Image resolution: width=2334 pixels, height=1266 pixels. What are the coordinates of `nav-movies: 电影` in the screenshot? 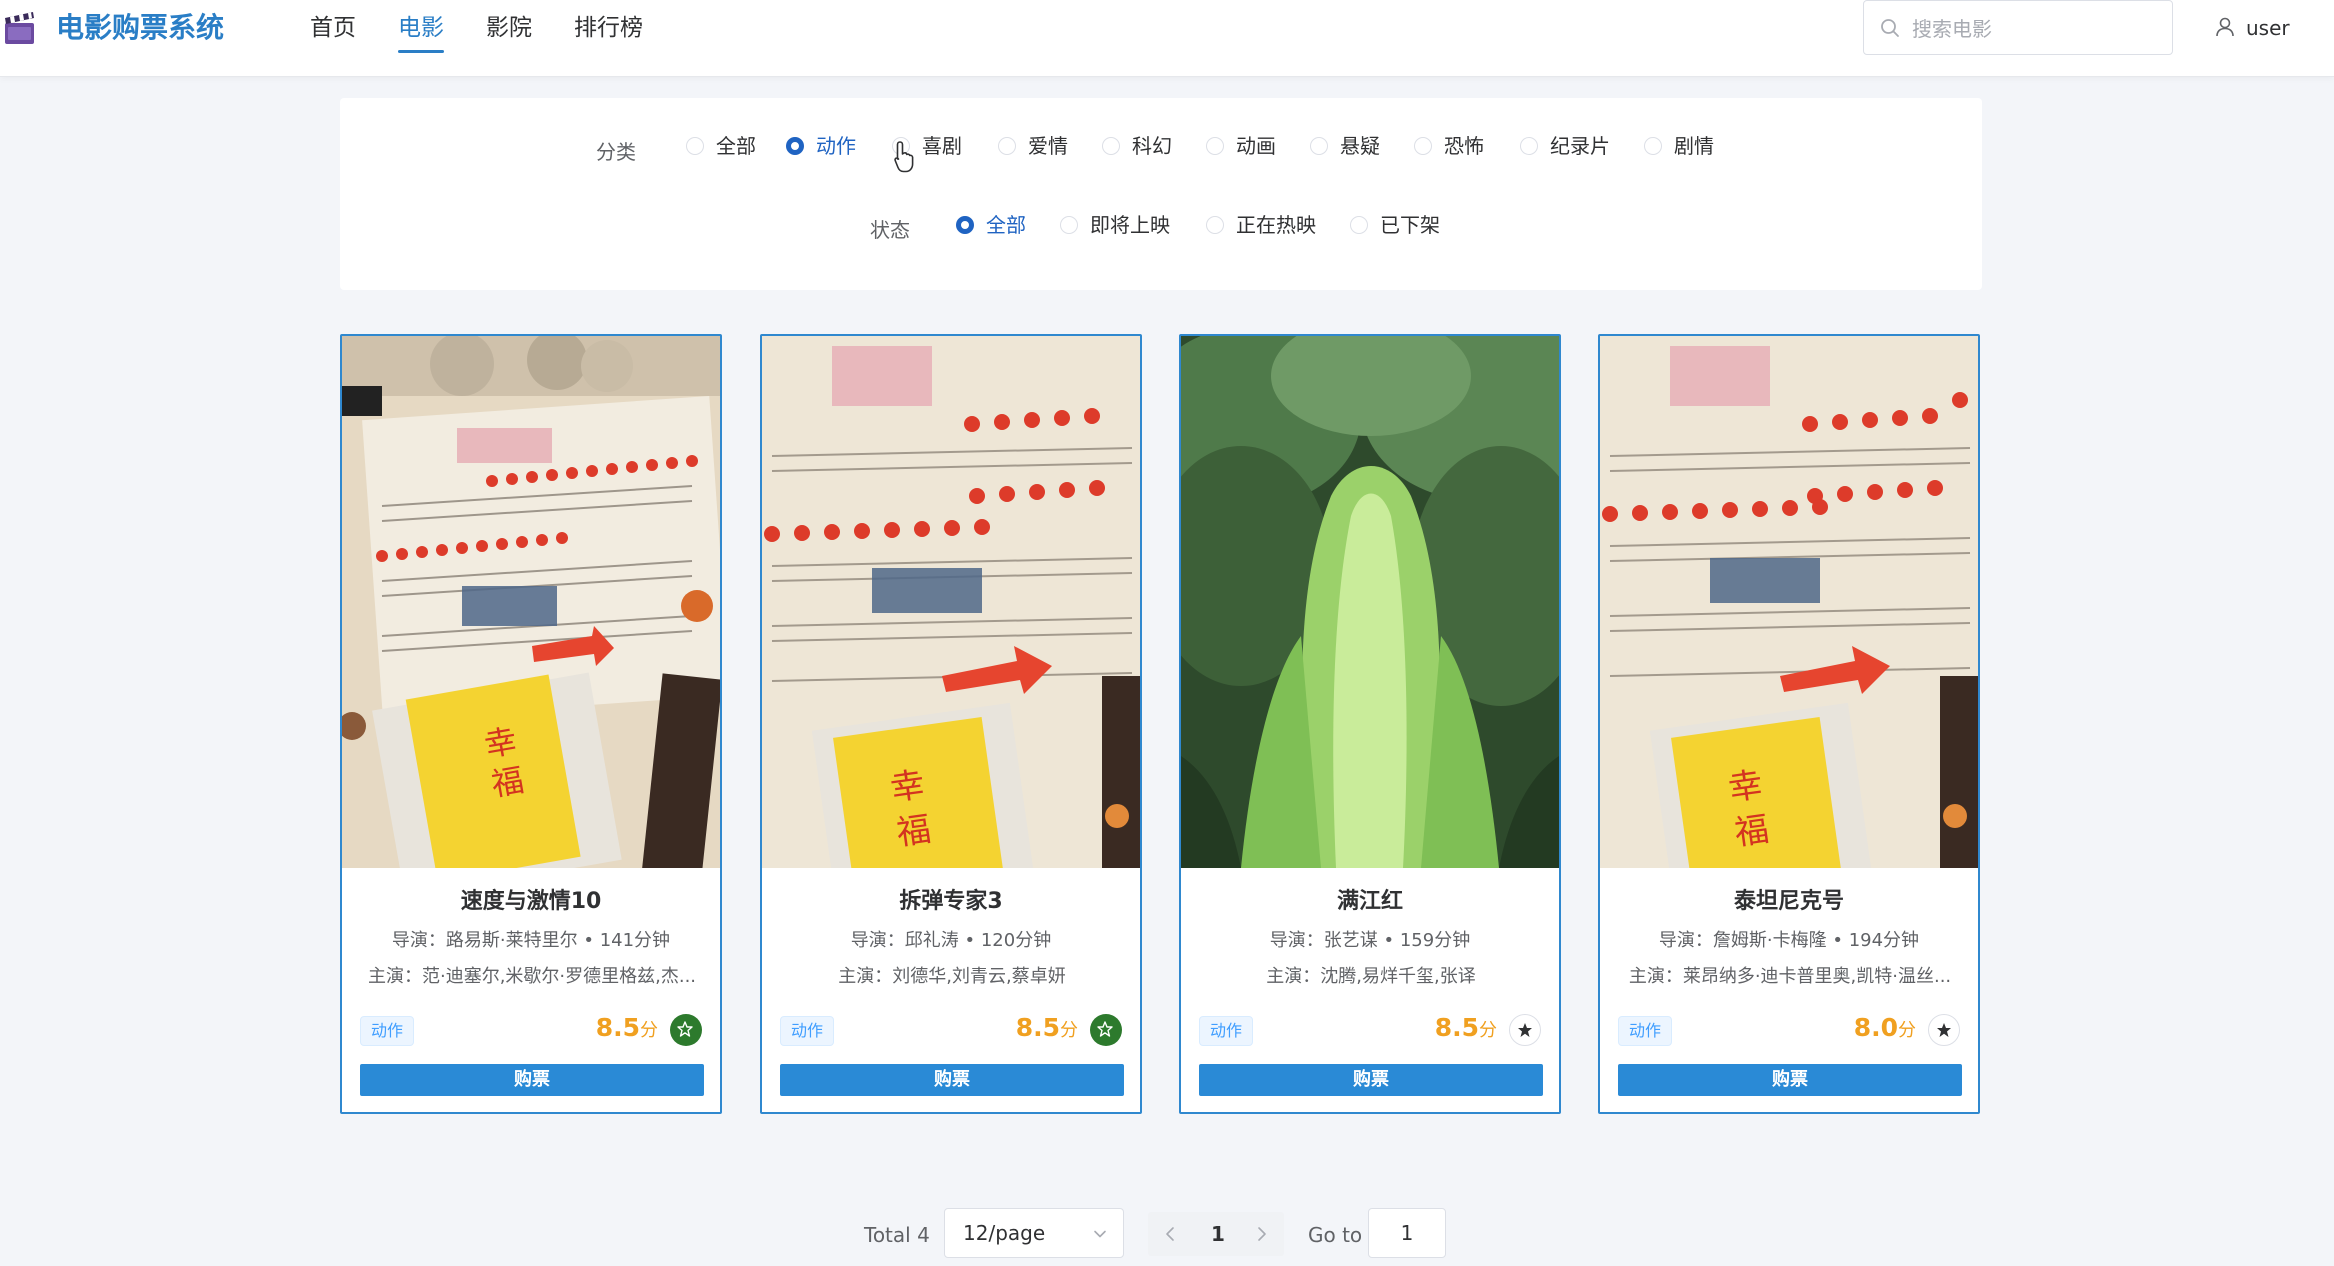 It's located at (421, 32).